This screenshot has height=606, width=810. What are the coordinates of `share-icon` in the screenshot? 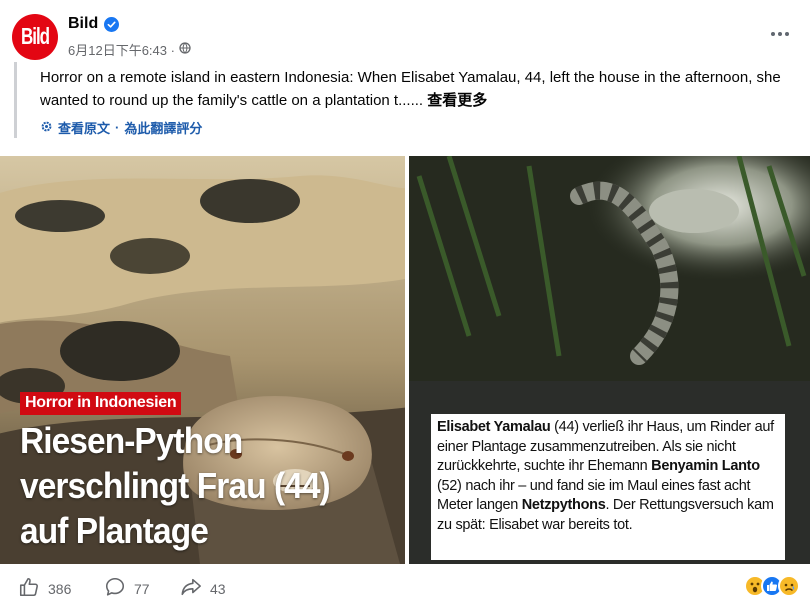 It's located at (191, 588).